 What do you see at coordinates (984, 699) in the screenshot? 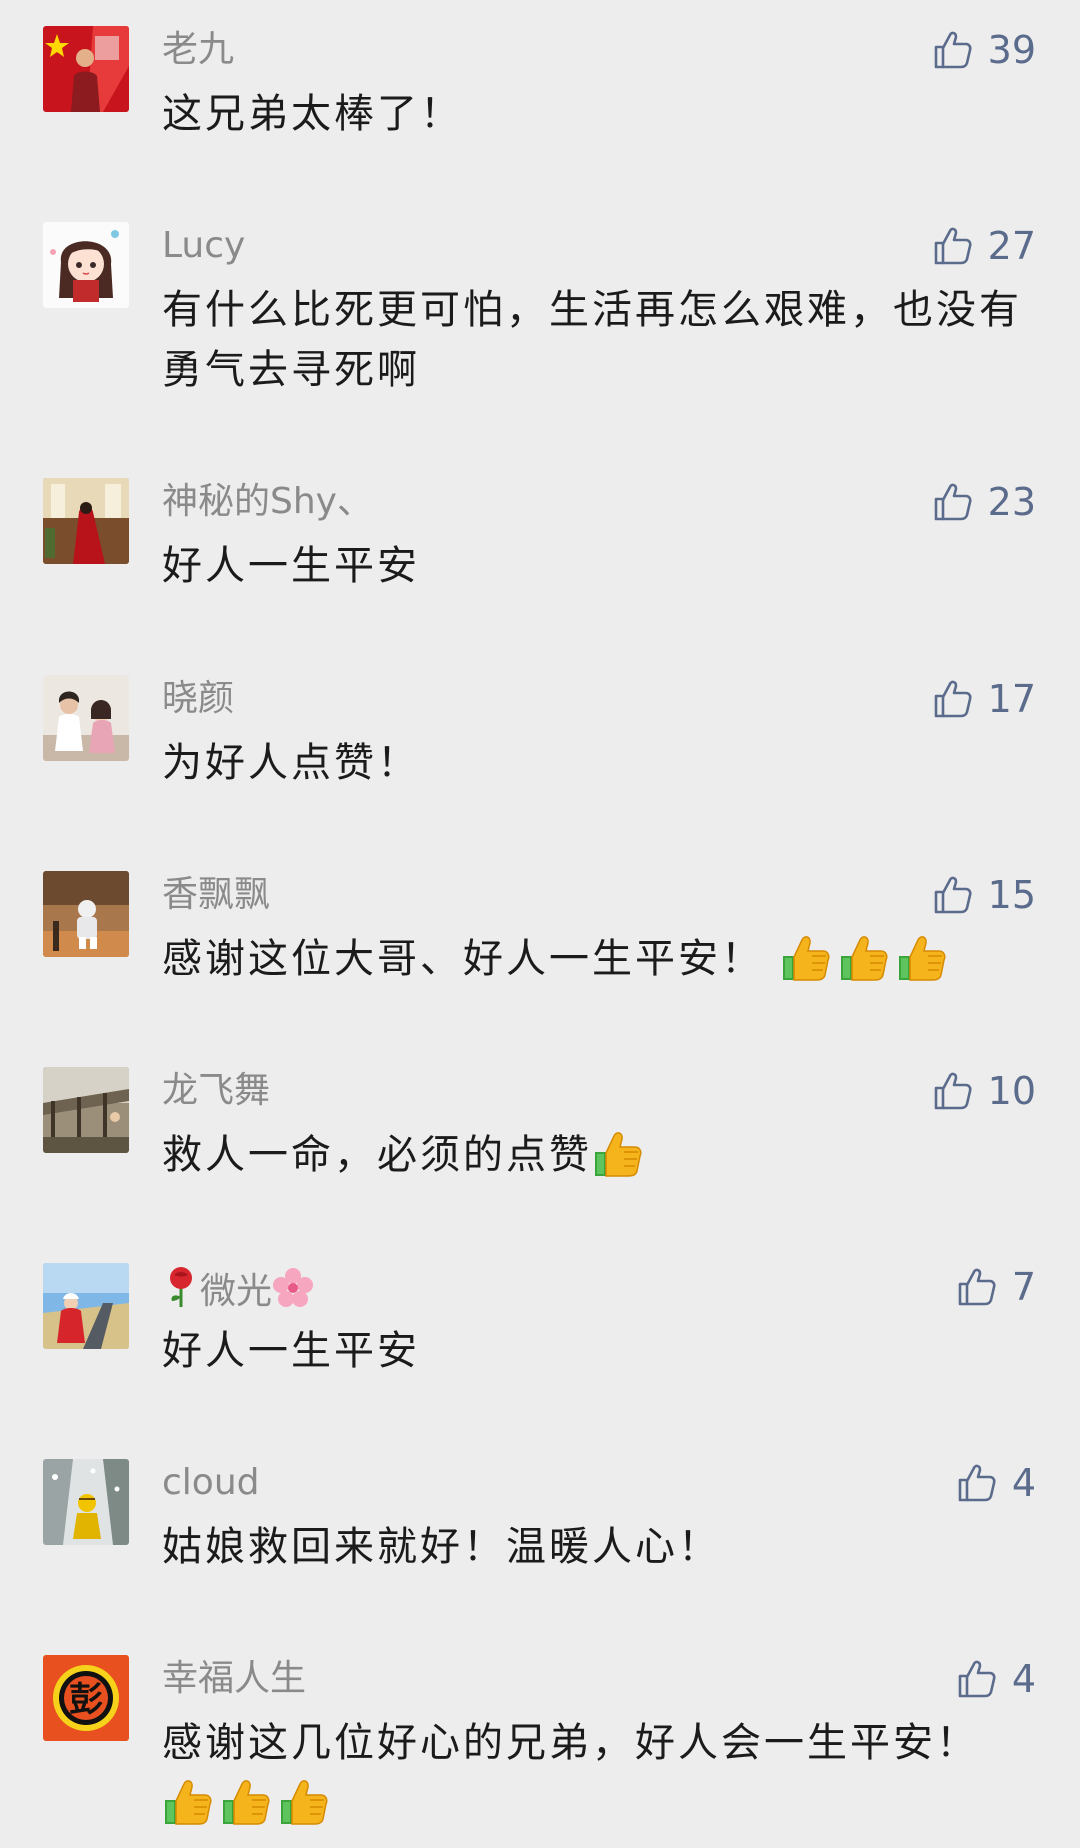
I see `like-button: 17` at bounding box center [984, 699].